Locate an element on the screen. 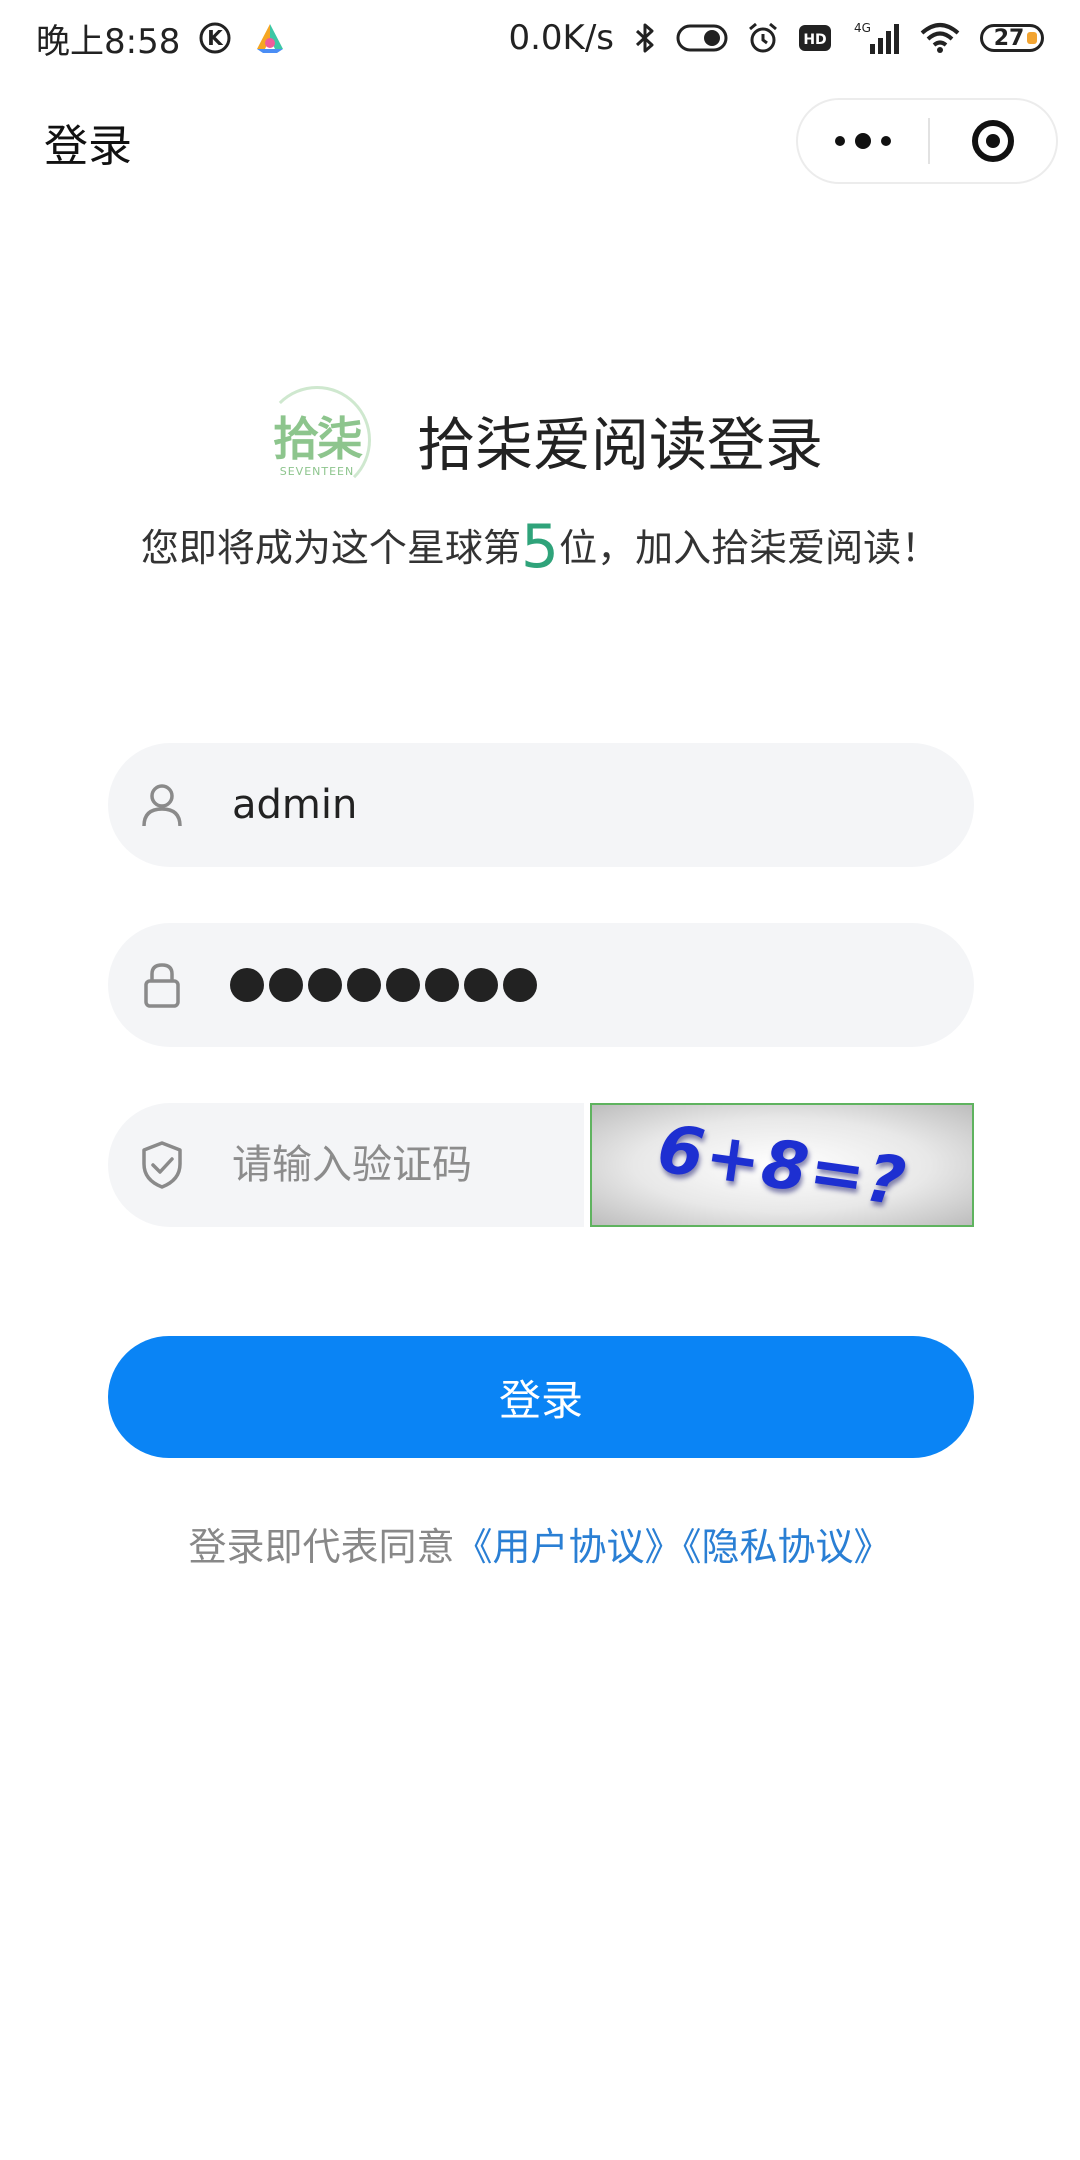 The width and height of the screenshot is (1080, 2160). page-title: 登录 is located at coordinates (88, 146).